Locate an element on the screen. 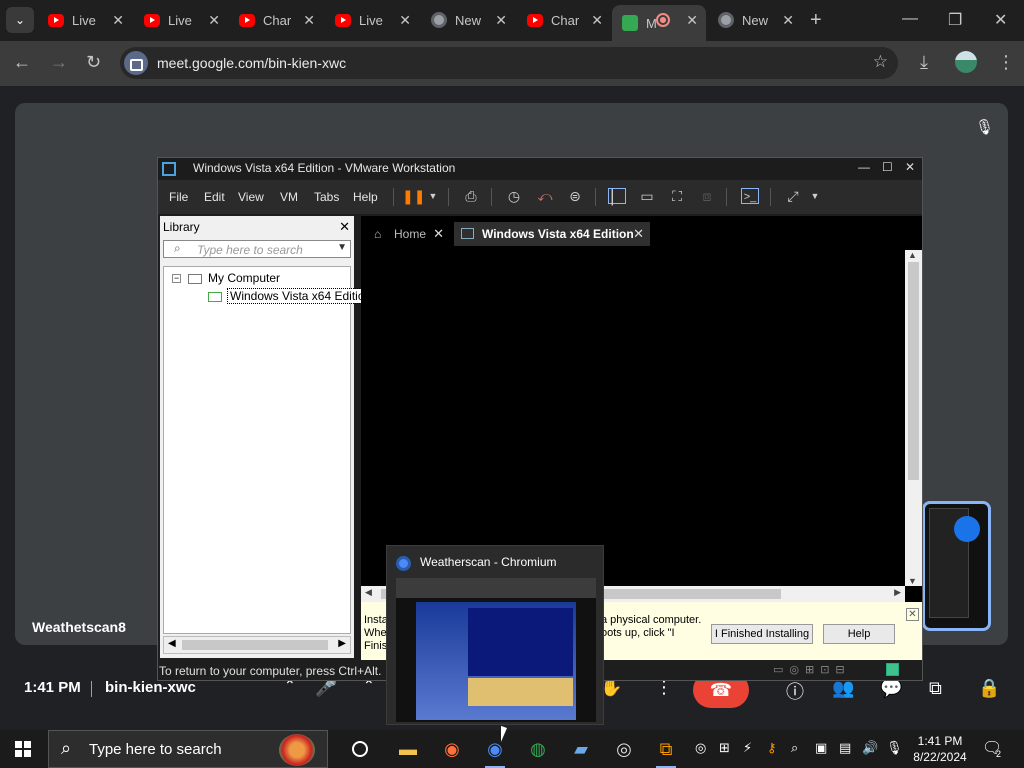  tray-key-icon: ⚷ is located at coordinates (772, 748).